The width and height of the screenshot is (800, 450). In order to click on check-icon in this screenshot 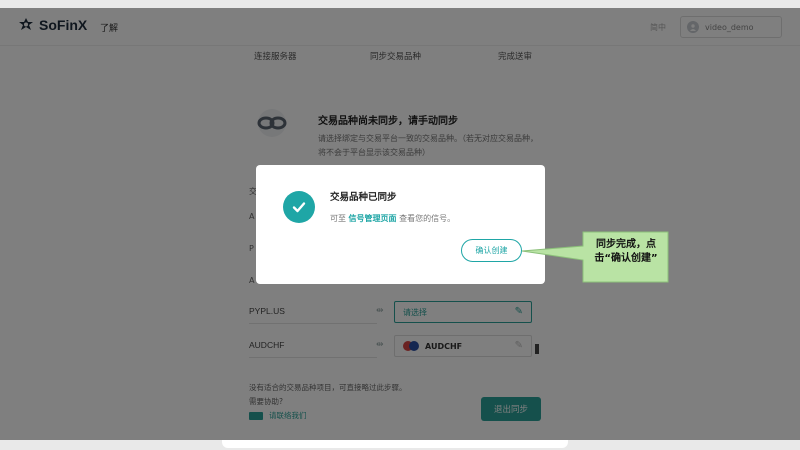, I will do `click(299, 207)`.